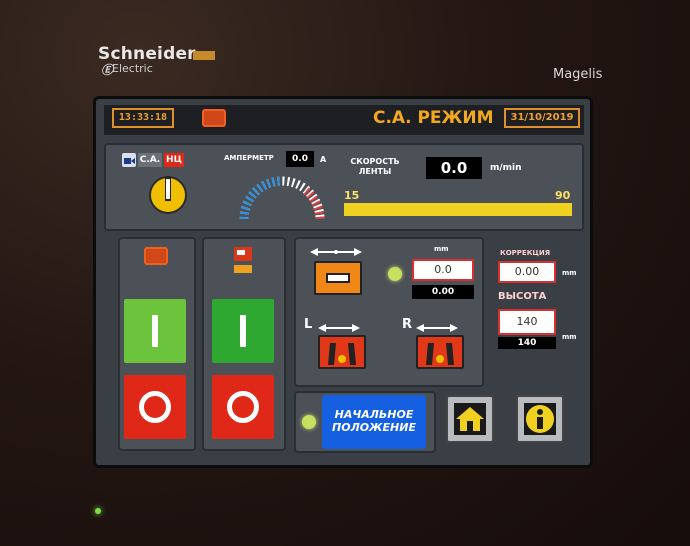 The image size is (690, 546). I want to click on ammeter-gauge, so click(282, 198).